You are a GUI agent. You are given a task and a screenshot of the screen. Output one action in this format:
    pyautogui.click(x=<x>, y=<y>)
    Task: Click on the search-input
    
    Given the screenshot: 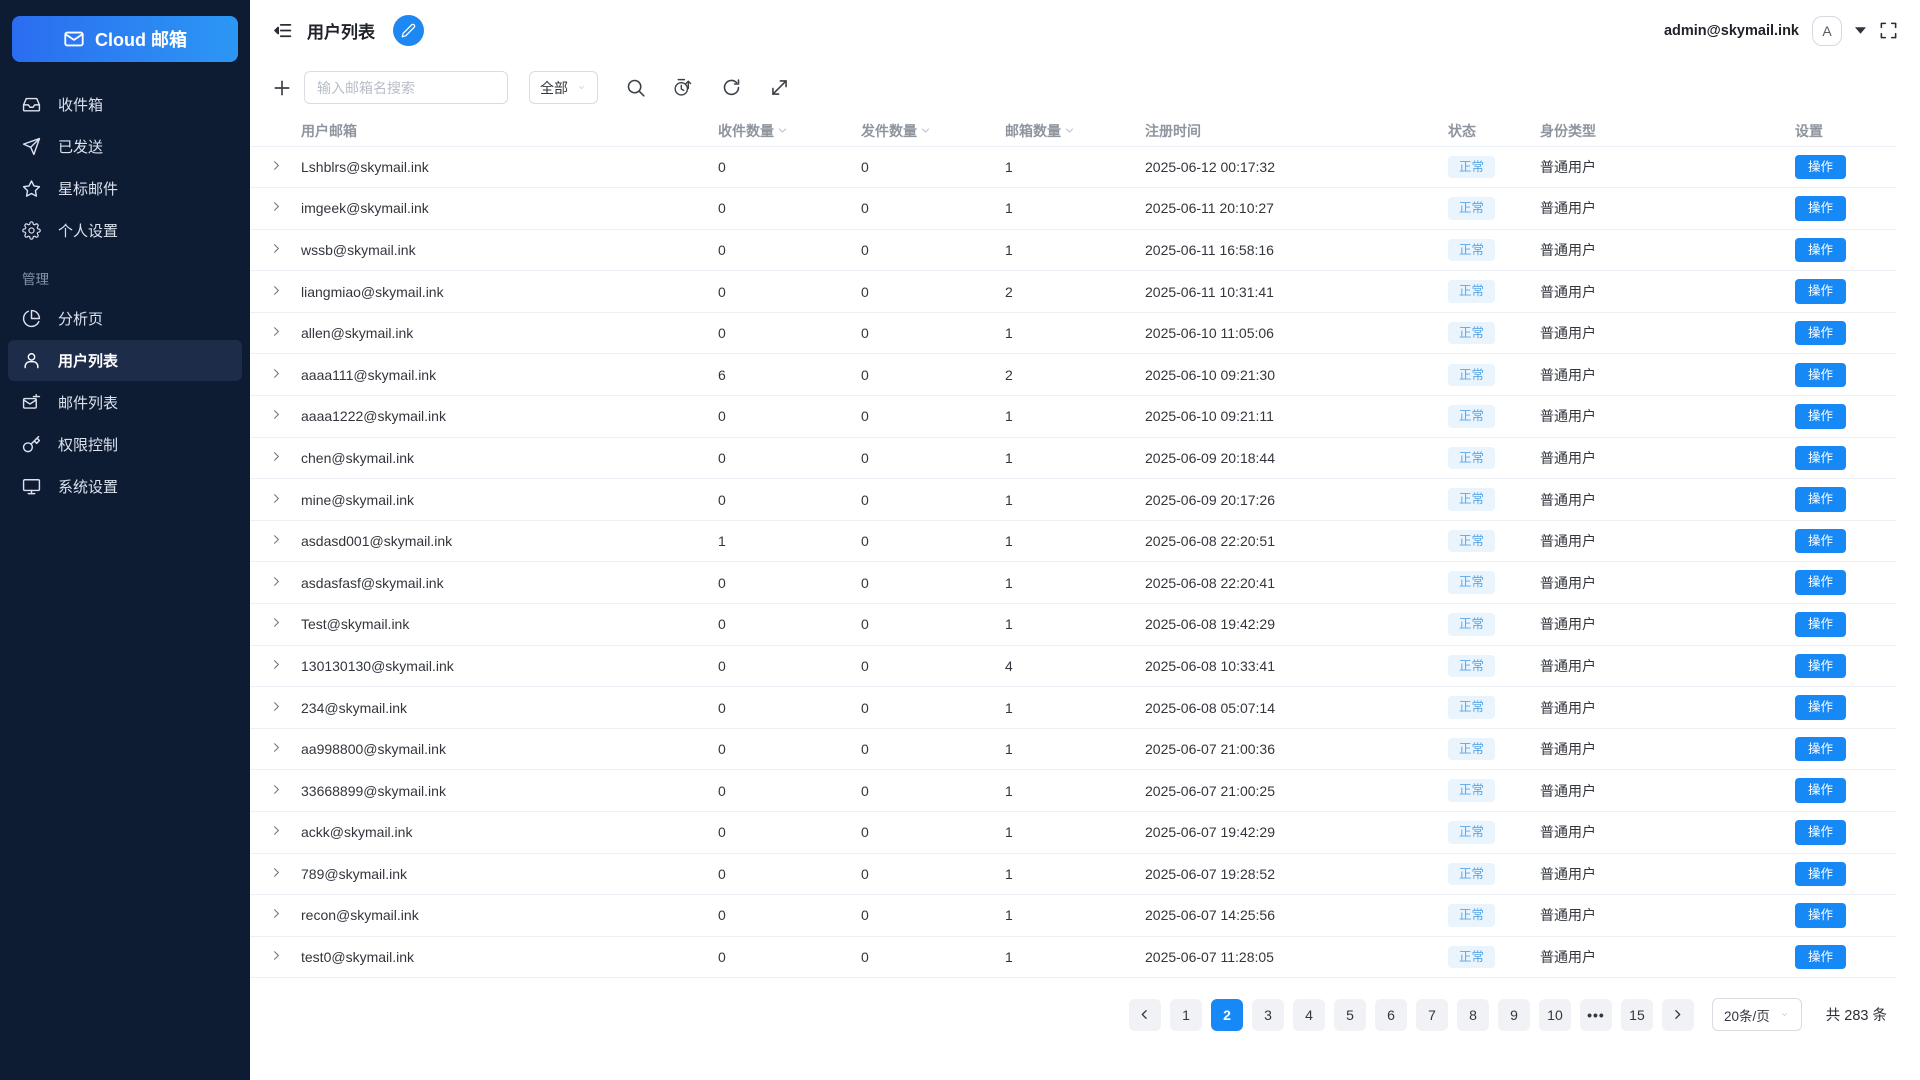 What is the action you would take?
    pyautogui.click(x=406, y=87)
    